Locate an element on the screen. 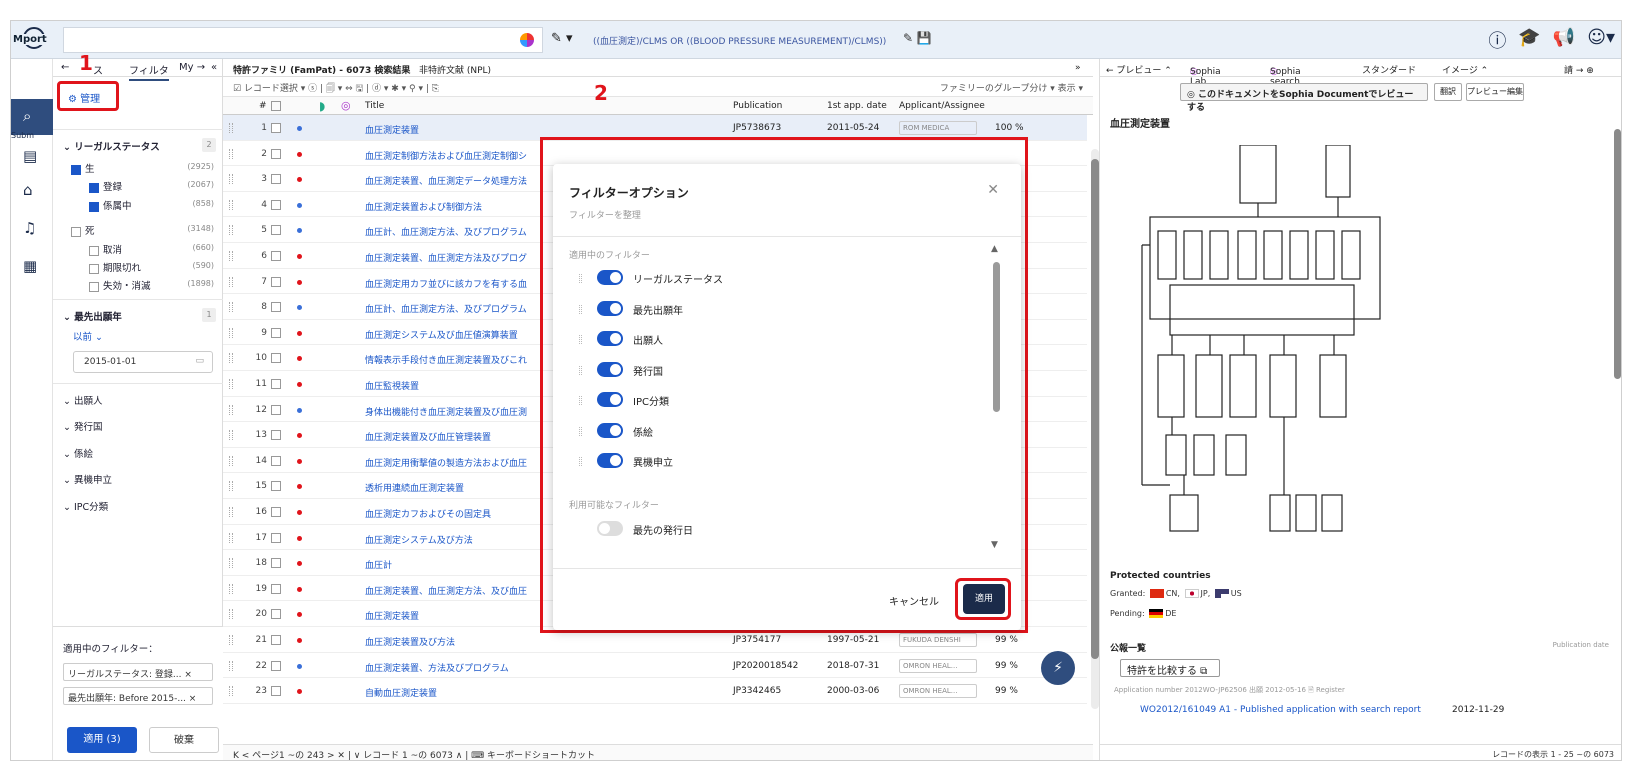  before-dropdown: 以前 ⌄ is located at coordinates (88, 336).